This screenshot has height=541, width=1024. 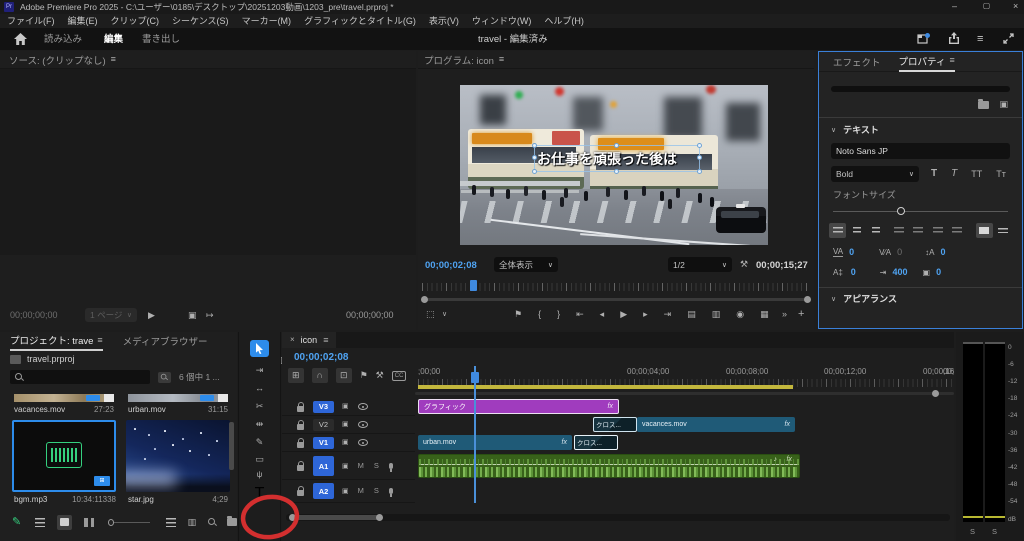 What do you see at coordinates (83, 21) in the screenshot?
I see `menu-edit: 編集(E)` at bounding box center [83, 21].